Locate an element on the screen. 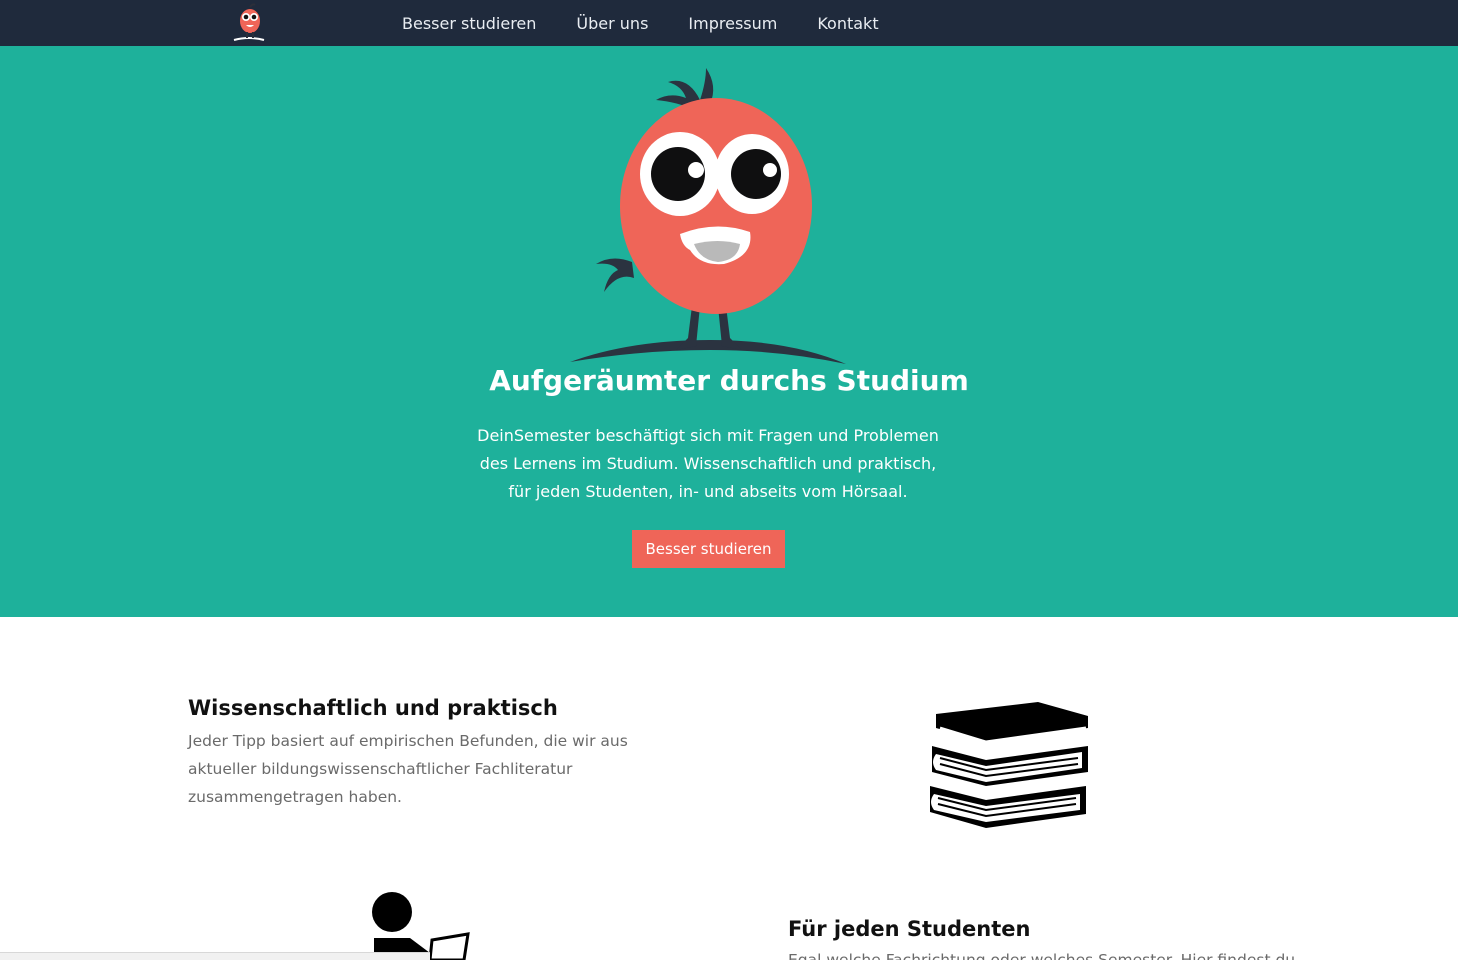  besser-studieren-button: Besser studieren is located at coordinates (708, 549).